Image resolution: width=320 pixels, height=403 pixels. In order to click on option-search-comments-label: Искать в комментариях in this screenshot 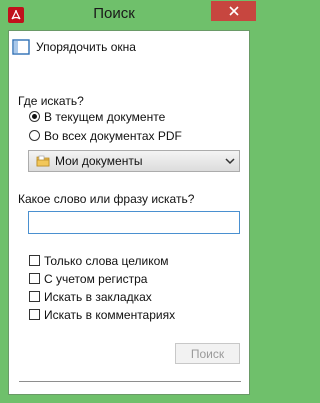, I will do `click(110, 315)`.